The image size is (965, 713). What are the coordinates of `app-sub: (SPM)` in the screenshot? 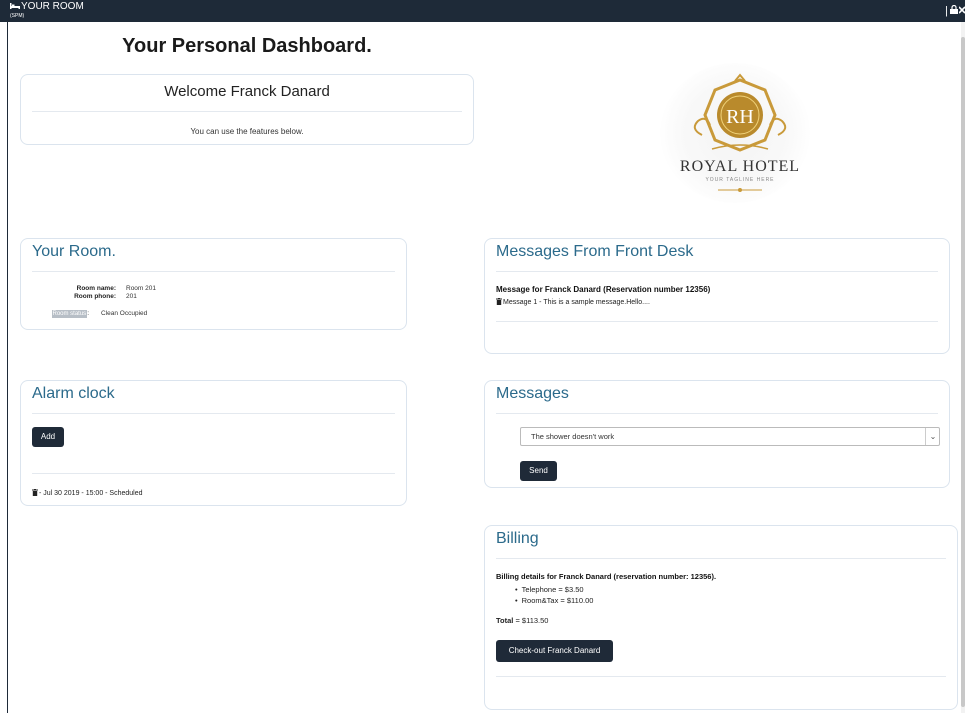 It's located at (17, 16).